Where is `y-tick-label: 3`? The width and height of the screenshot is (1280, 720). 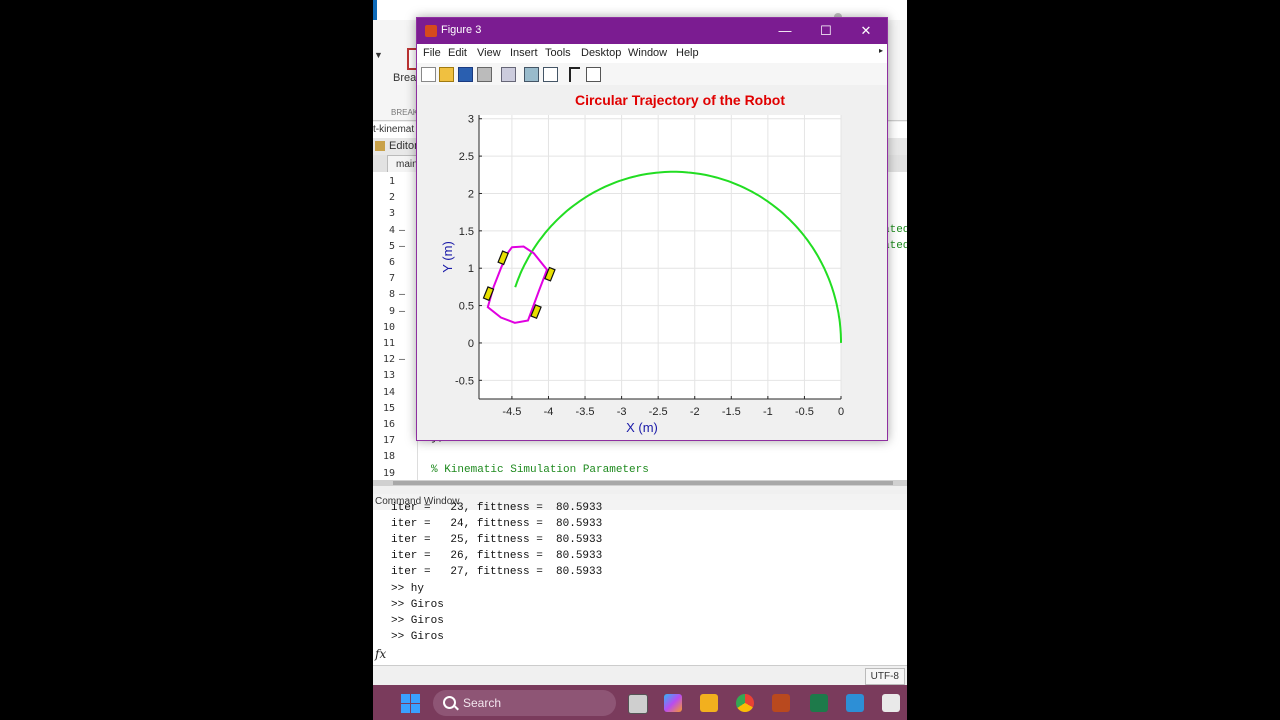
y-tick-label: 3 is located at coordinates (471, 120).